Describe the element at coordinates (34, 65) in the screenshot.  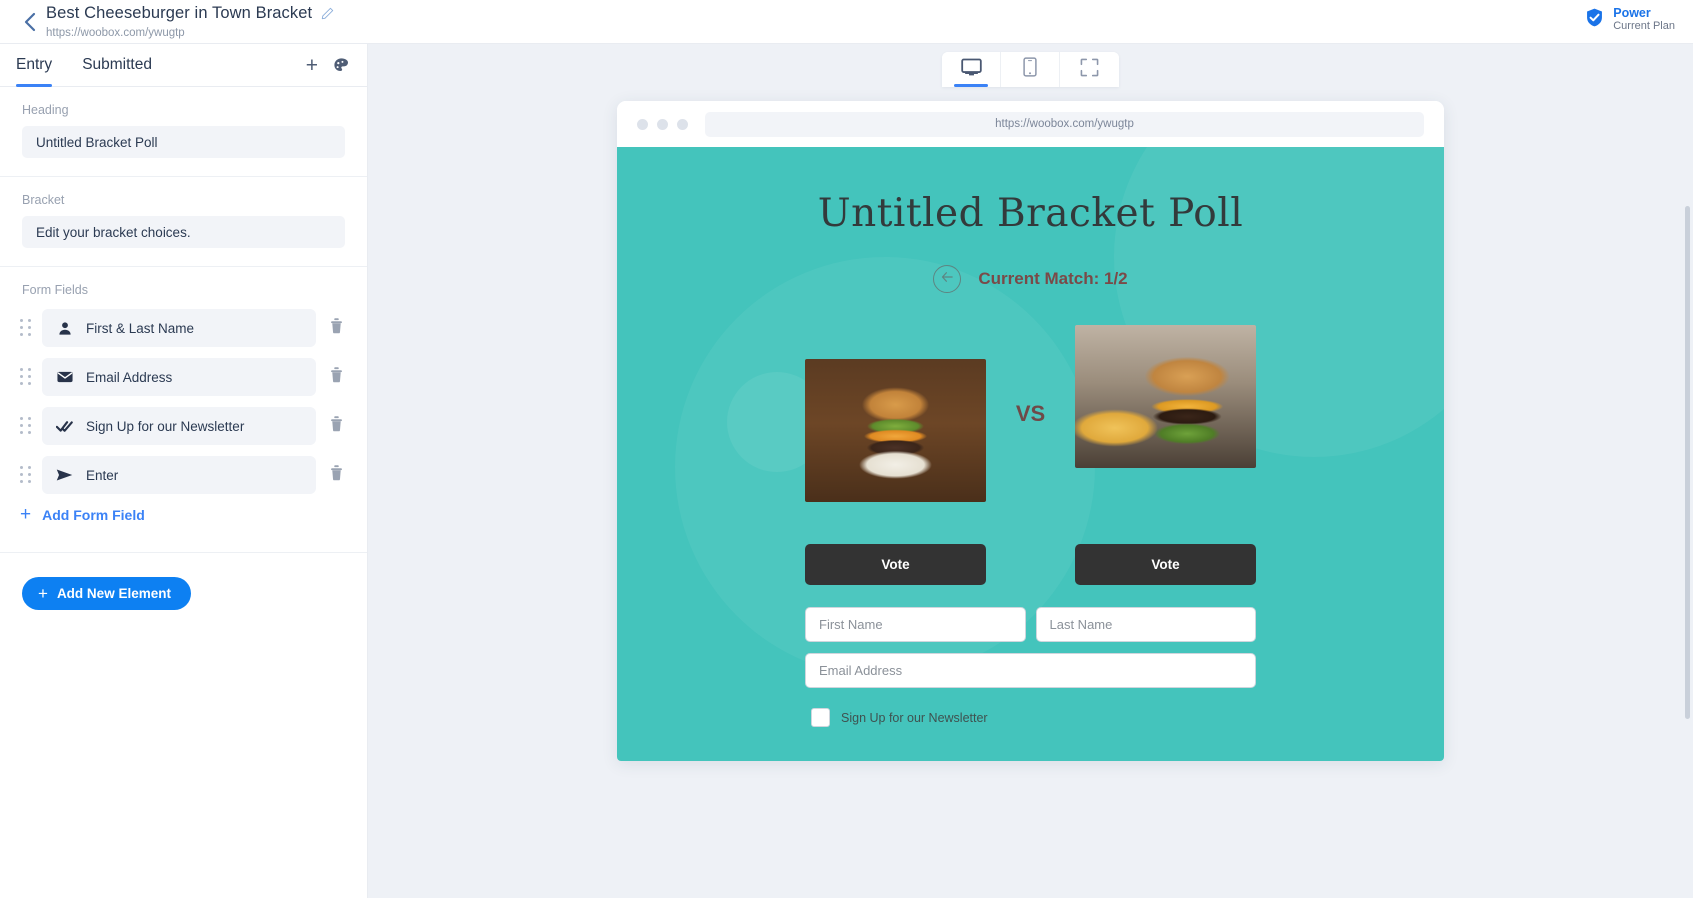
I see `tab-entry: Entry` at that location.